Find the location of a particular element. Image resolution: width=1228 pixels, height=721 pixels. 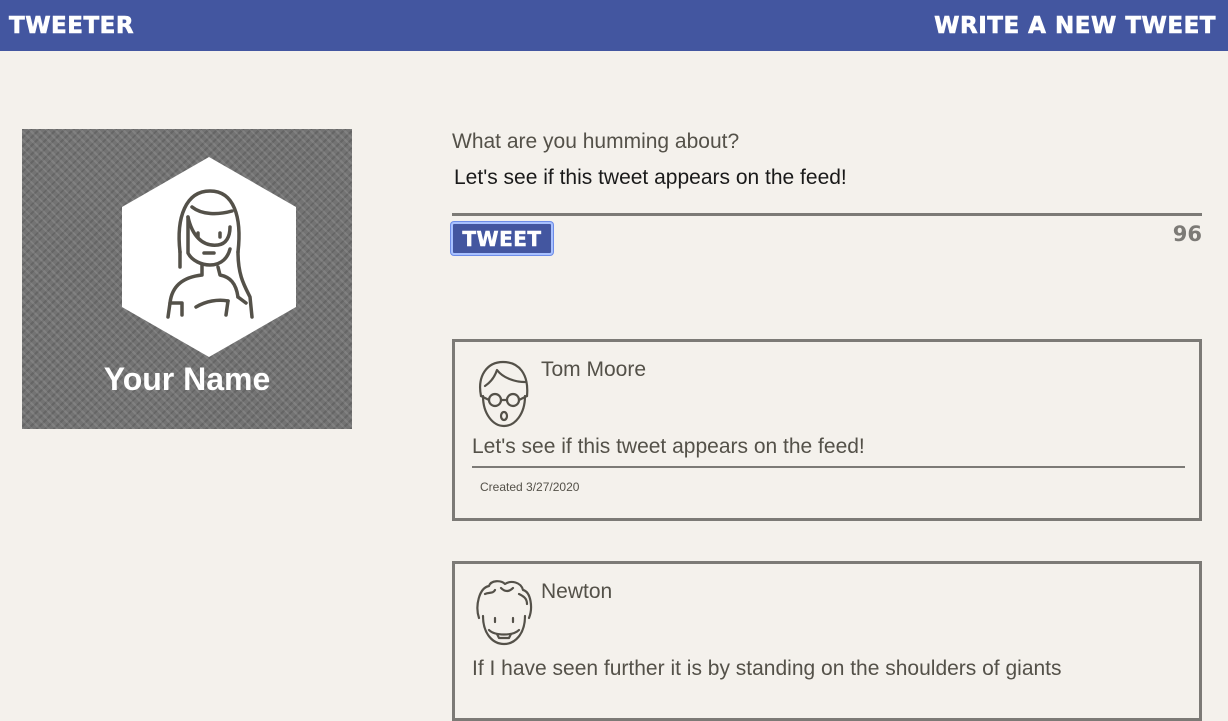

profile-card: Your Name is located at coordinates (187, 279).